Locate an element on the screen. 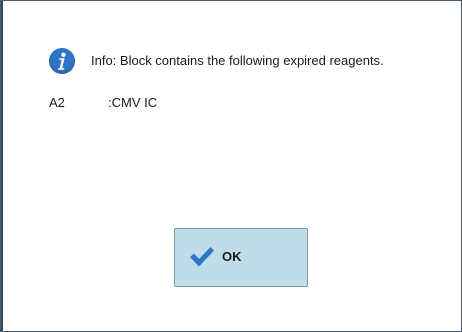 The height and width of the screenshot is (332, 462). info-icon is located at coordinates (62, 61).